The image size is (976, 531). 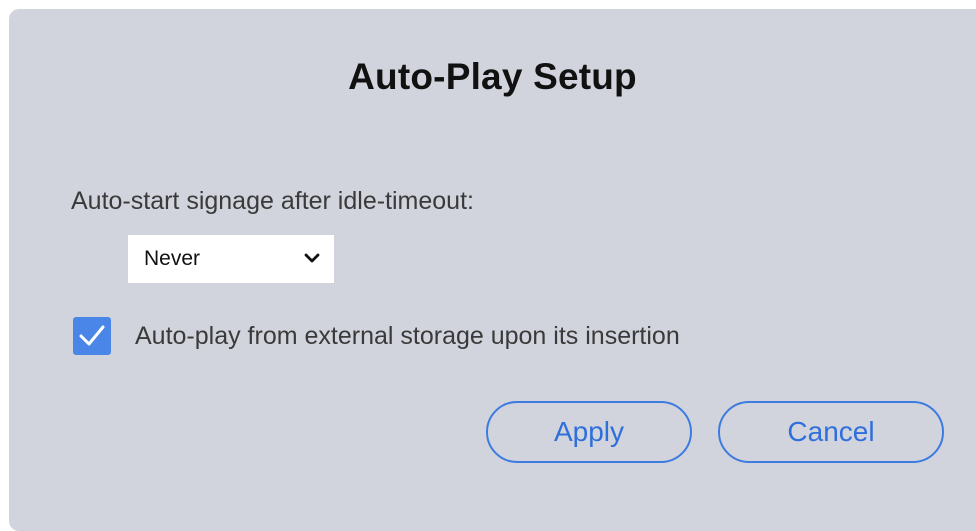 I want to click on external-storage-checkbox, so click(x=92, y=336).